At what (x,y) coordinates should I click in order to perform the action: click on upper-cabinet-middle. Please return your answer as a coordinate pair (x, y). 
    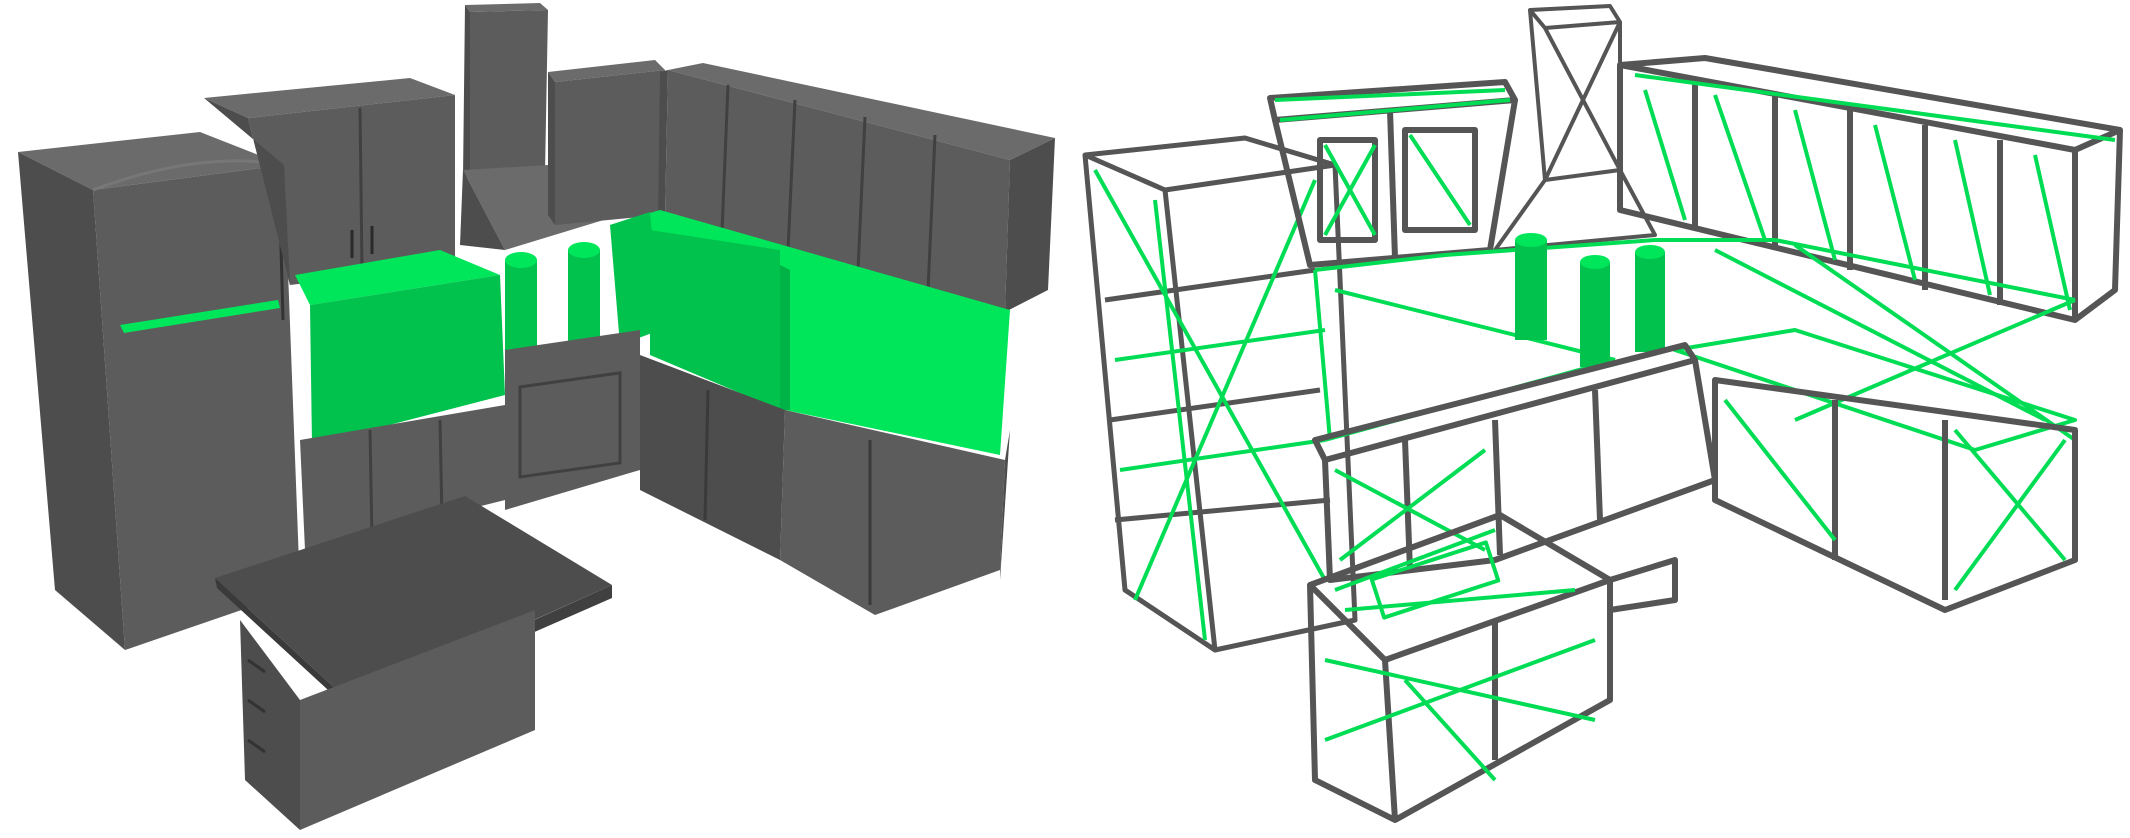
    Looking at the image, I should click on (606, 142).